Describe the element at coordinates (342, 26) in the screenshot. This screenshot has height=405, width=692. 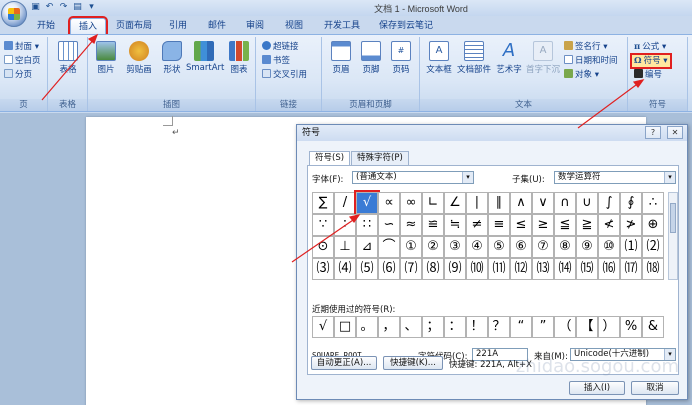
I see `tab-developer: 开发工具` at that location.